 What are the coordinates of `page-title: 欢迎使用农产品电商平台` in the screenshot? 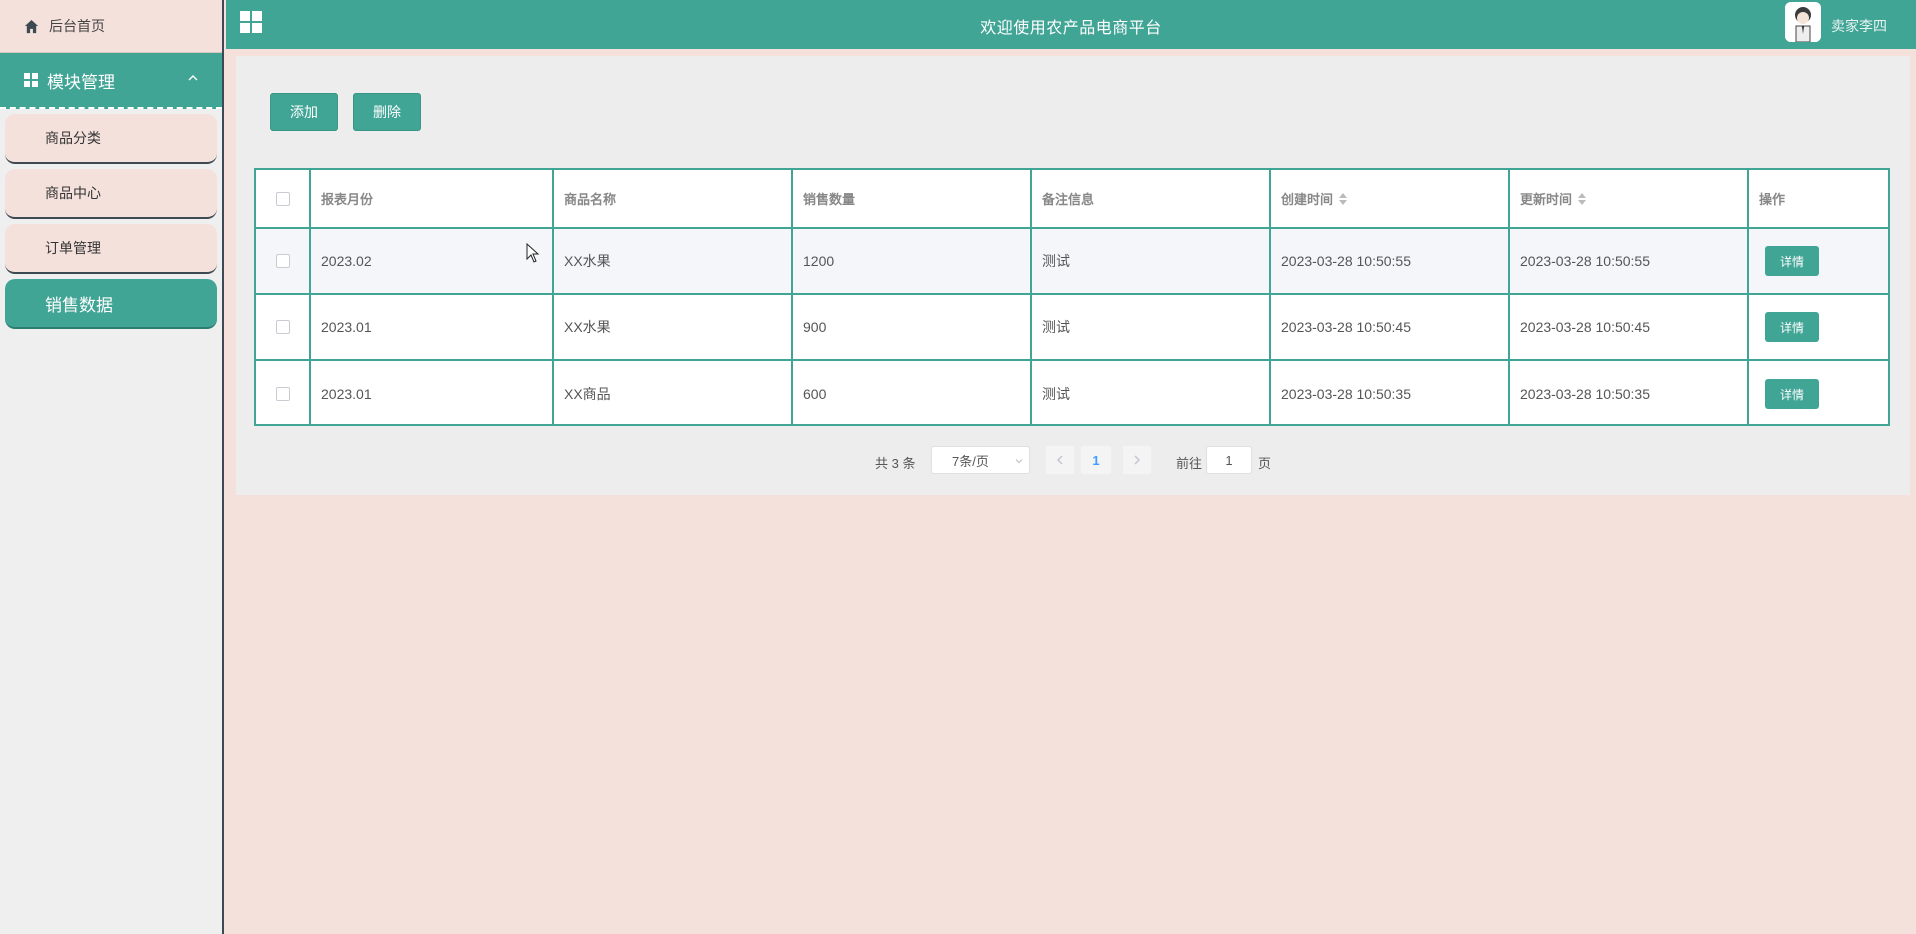 It's located at (1071, 28).